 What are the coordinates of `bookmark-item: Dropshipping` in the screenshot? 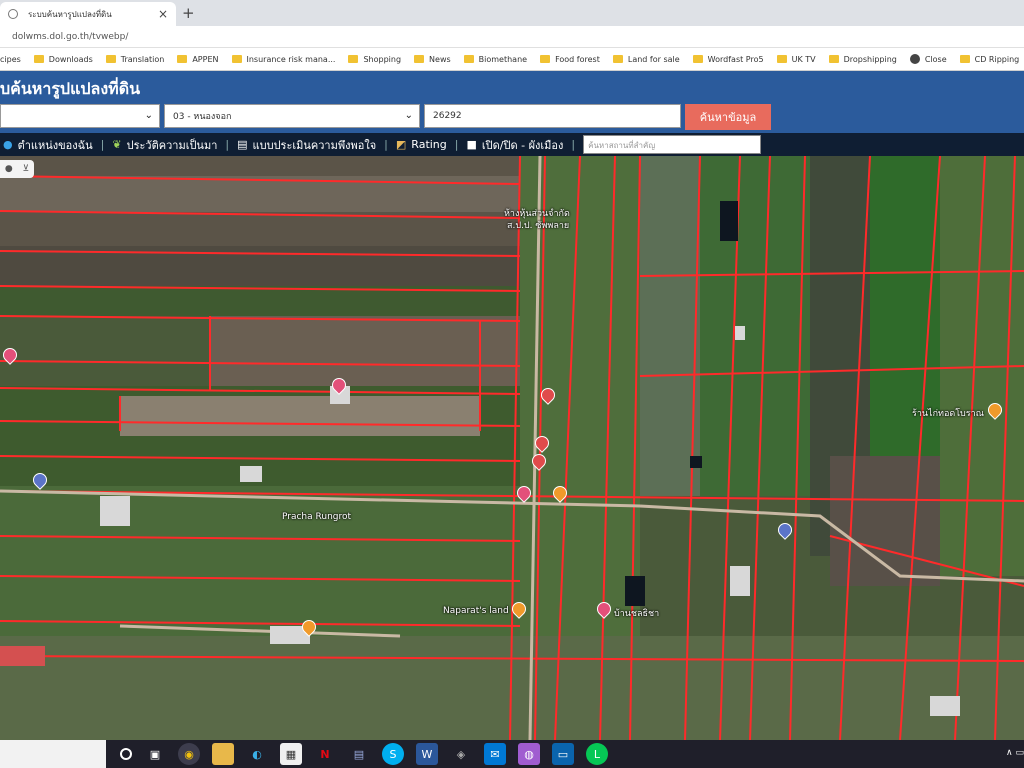 It's located at (862, 59).